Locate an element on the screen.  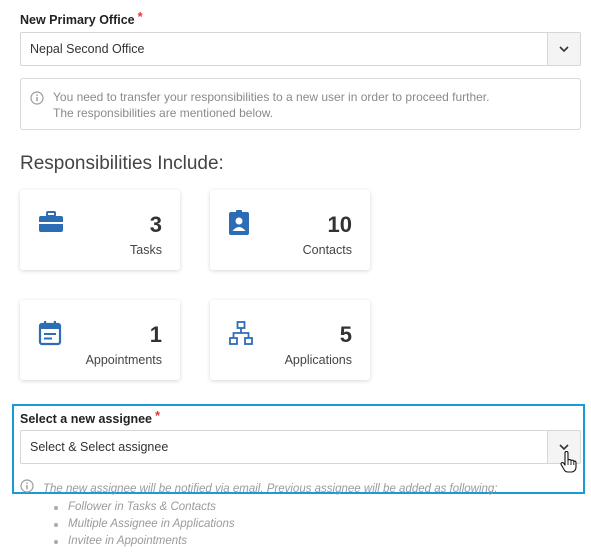
tasks-label: Tasks is located at coordinates (146, 250).